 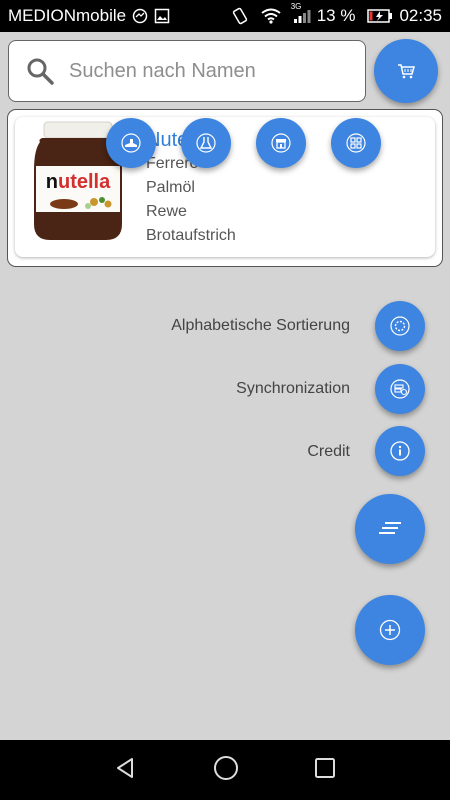 I want to click on navigation-bar, so click(x=225, y=770).